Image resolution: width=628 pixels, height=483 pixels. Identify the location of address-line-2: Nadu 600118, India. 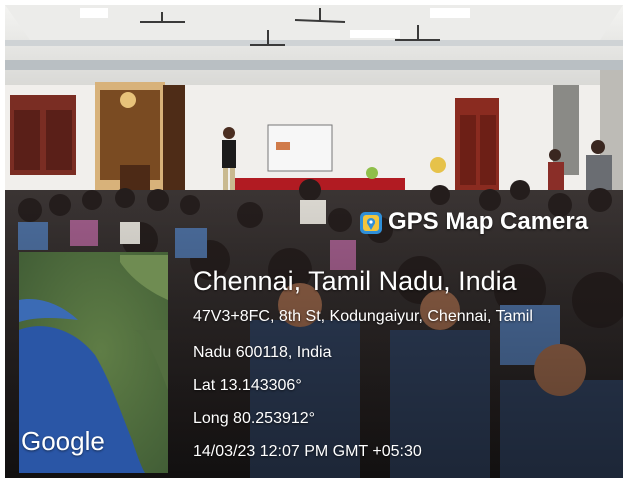
(262, 352).